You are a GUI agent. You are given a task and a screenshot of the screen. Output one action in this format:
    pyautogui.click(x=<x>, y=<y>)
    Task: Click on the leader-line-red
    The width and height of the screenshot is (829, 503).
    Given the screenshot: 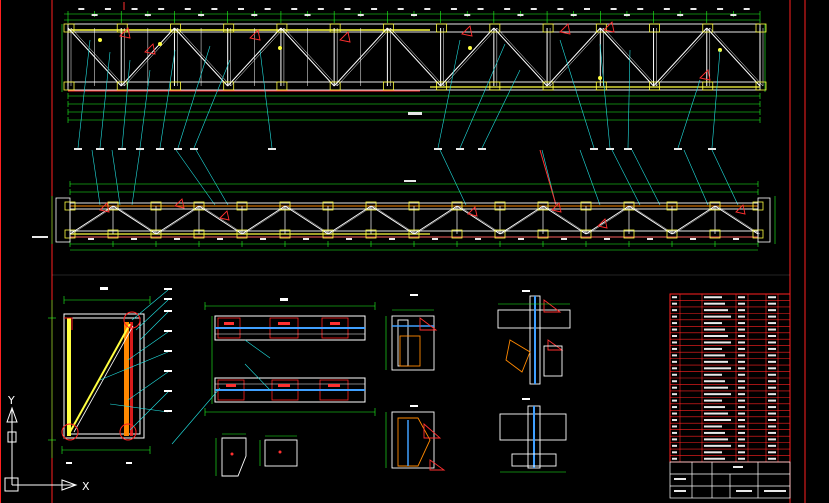 What is the action you would take?
    pyautogui.click(x=548, y=177)
    